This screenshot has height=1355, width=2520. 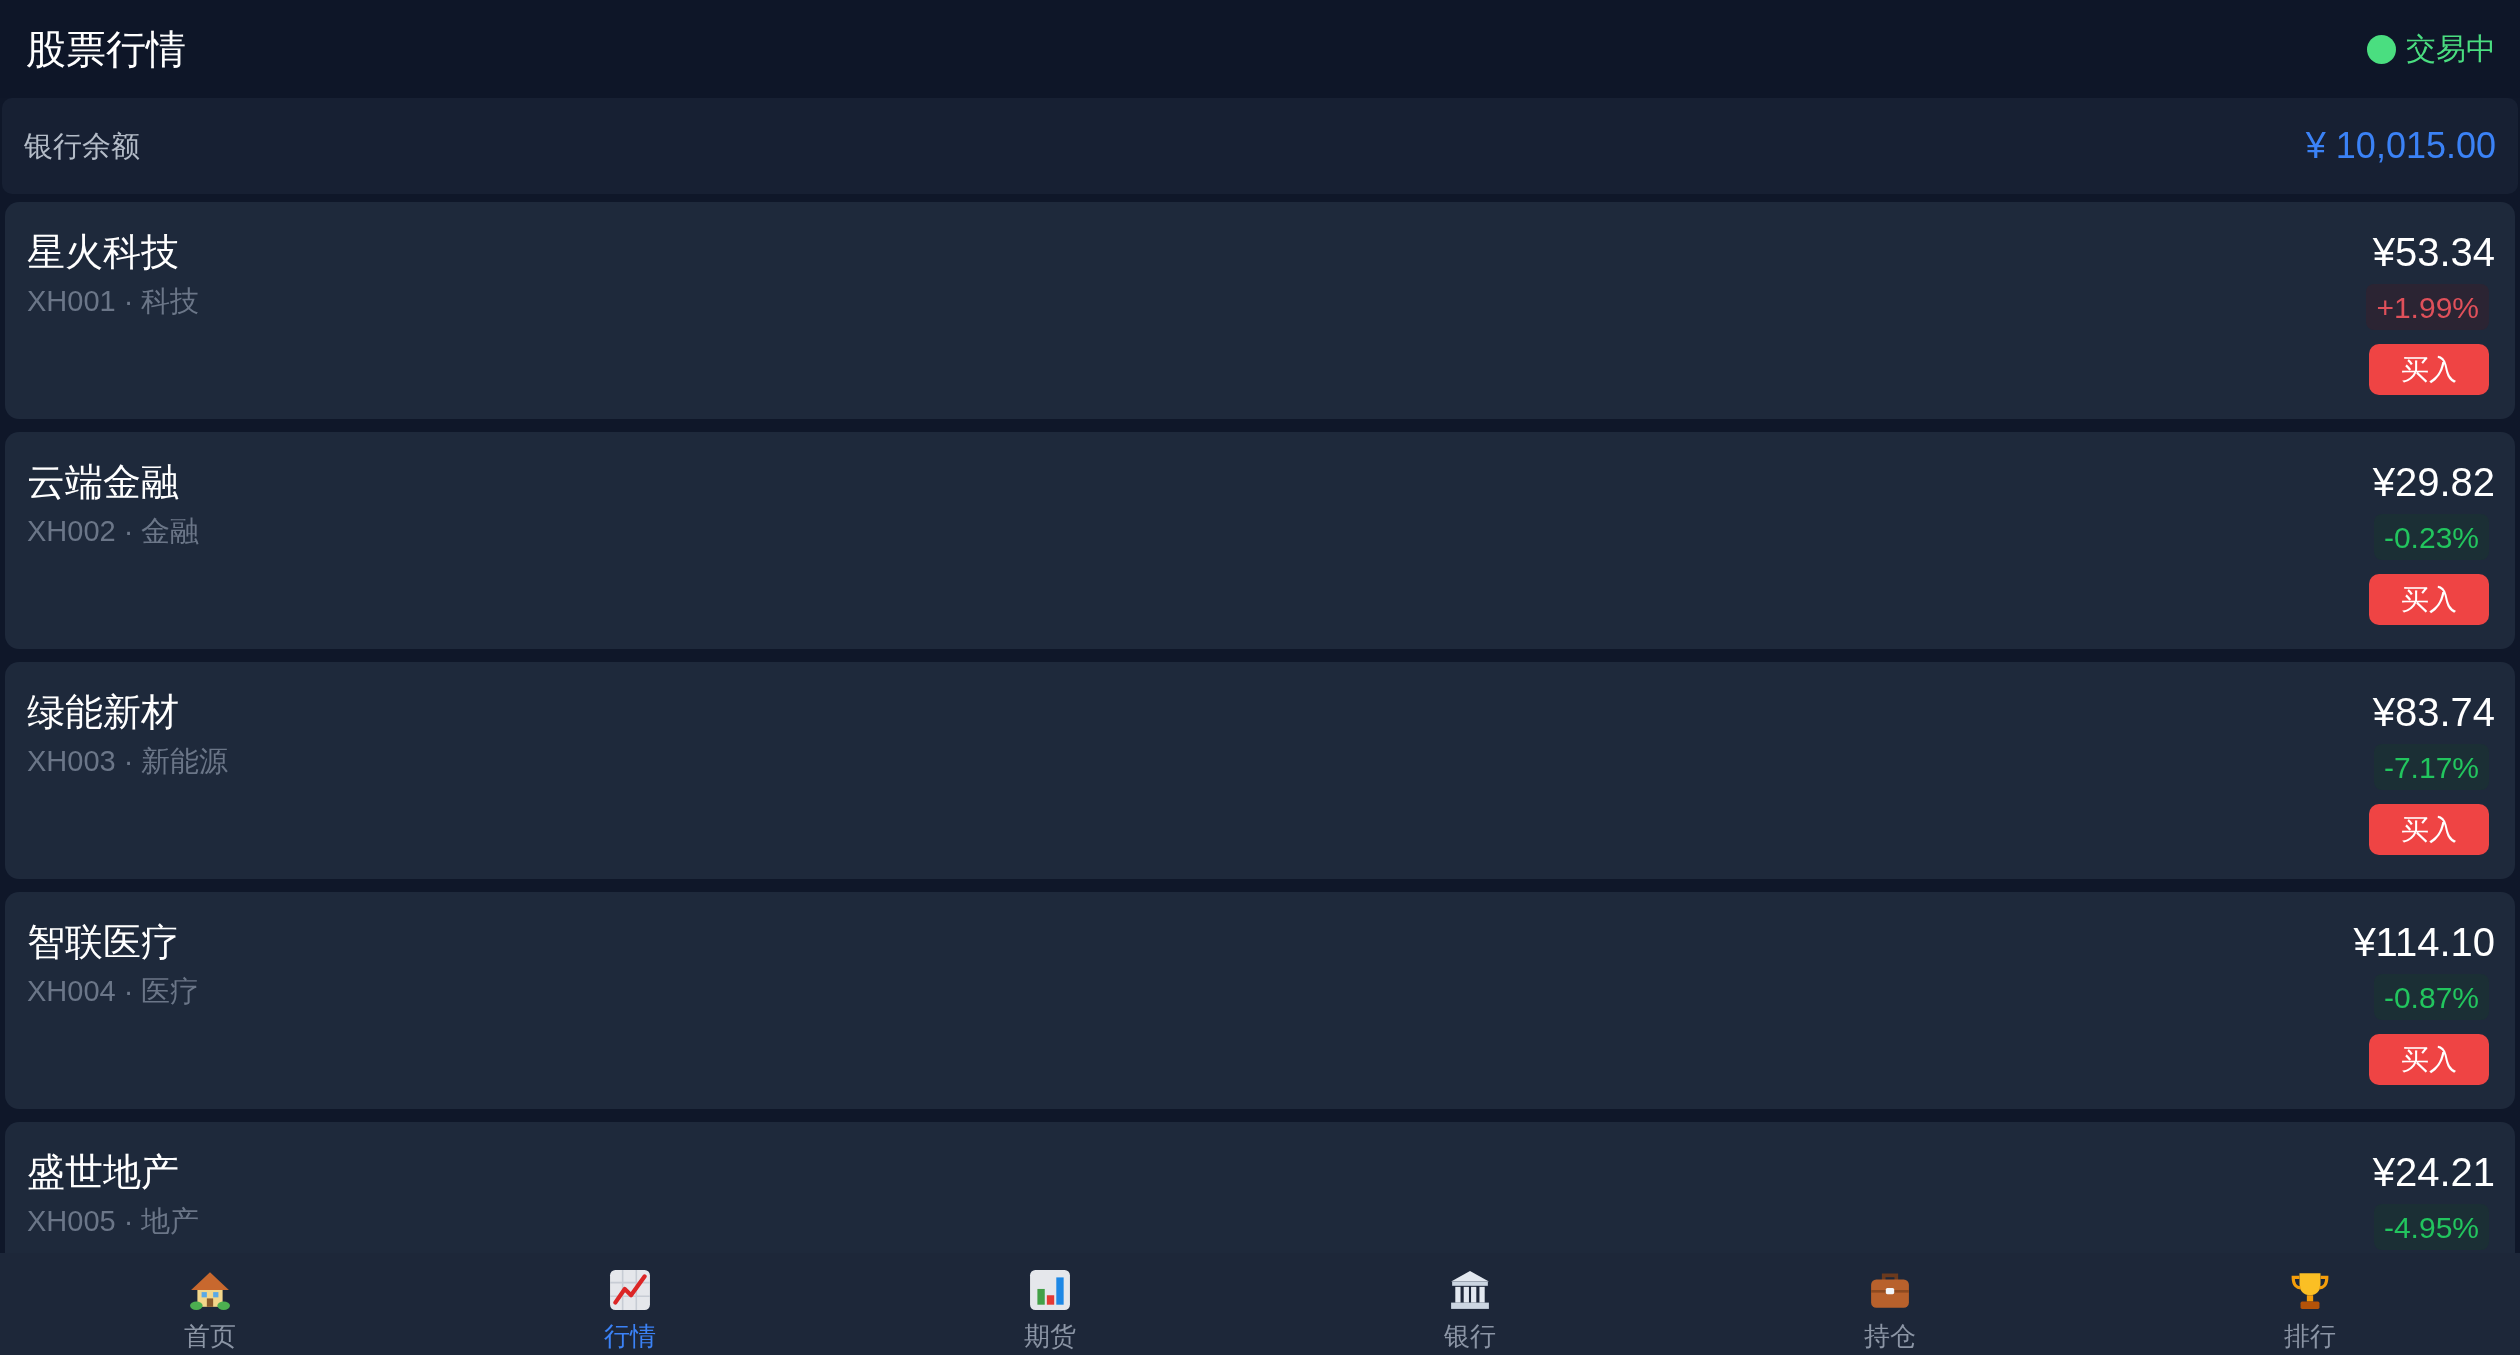 I want to click on nav-tab: 持仓, so click(x=1890, y=1304).